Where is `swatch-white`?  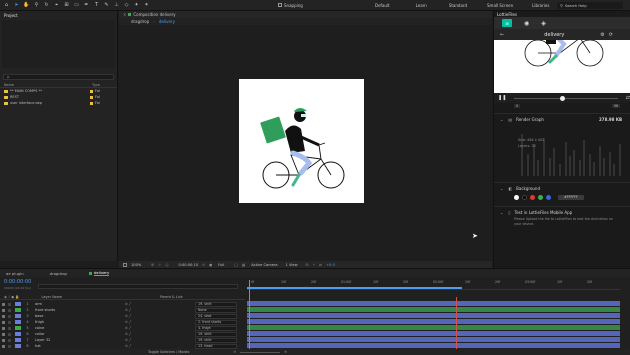
swatch-white is located at coordinates (516, 197).